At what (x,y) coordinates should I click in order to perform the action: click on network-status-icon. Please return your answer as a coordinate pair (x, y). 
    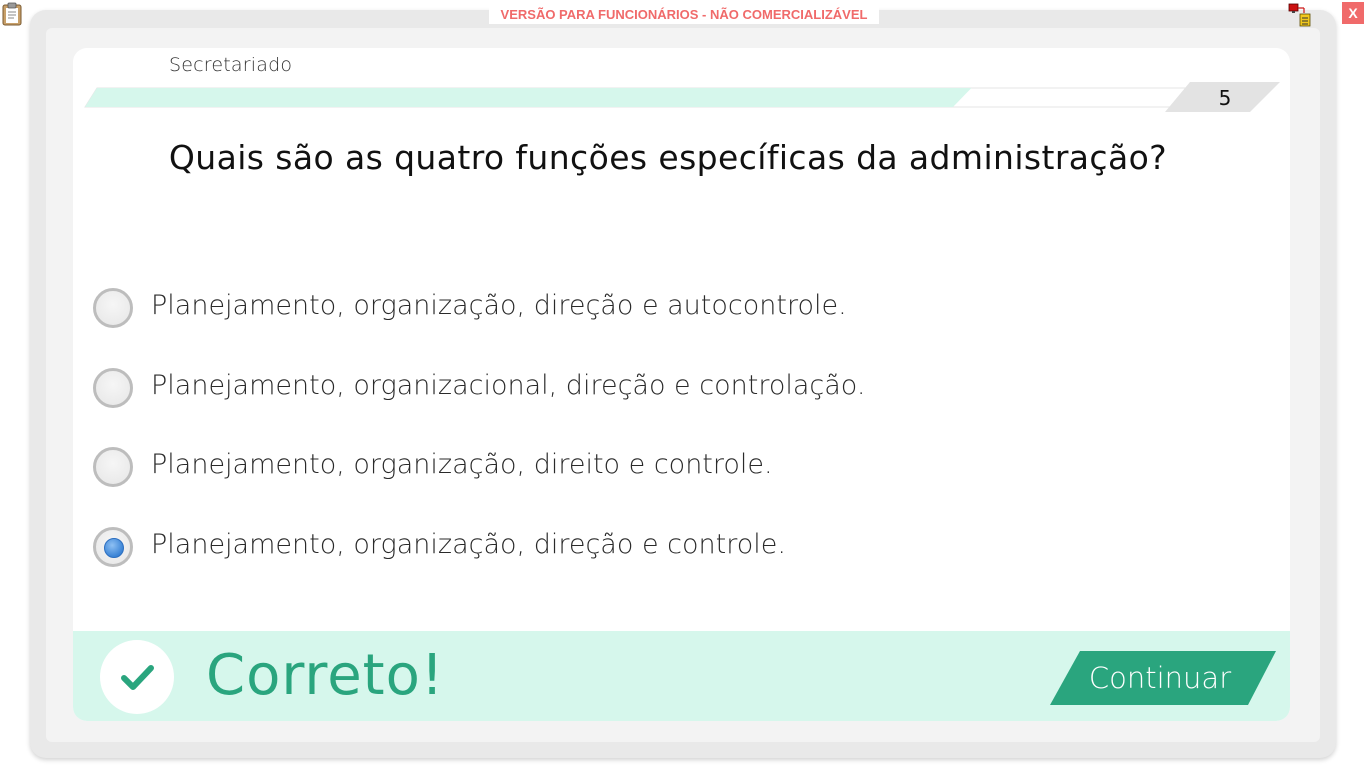
    Looking at the image, I should click on (1300, 15).